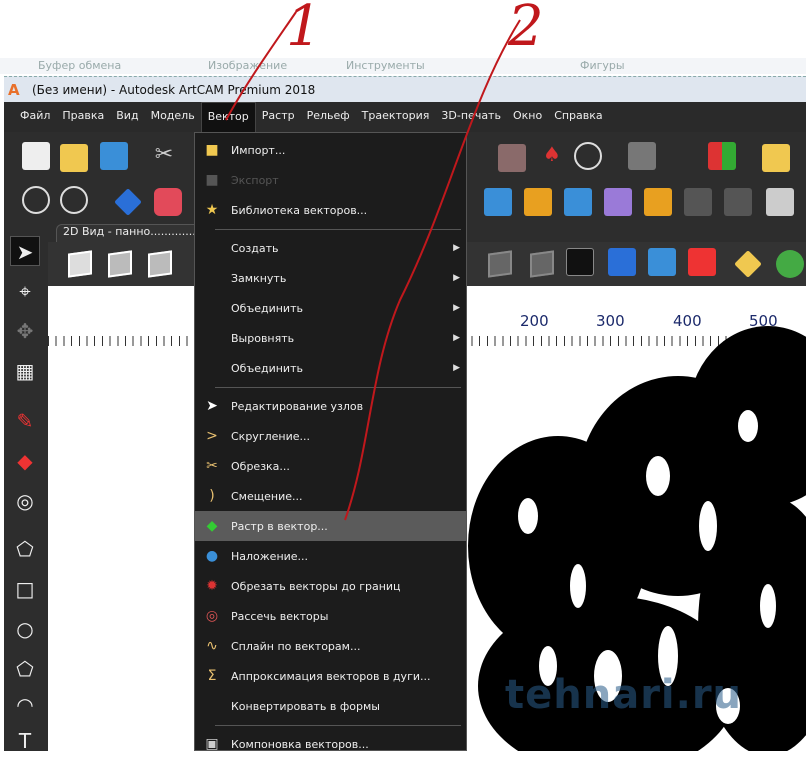 The image size is (806, 759). I want to click on orbit-icon, so click(74, 200).